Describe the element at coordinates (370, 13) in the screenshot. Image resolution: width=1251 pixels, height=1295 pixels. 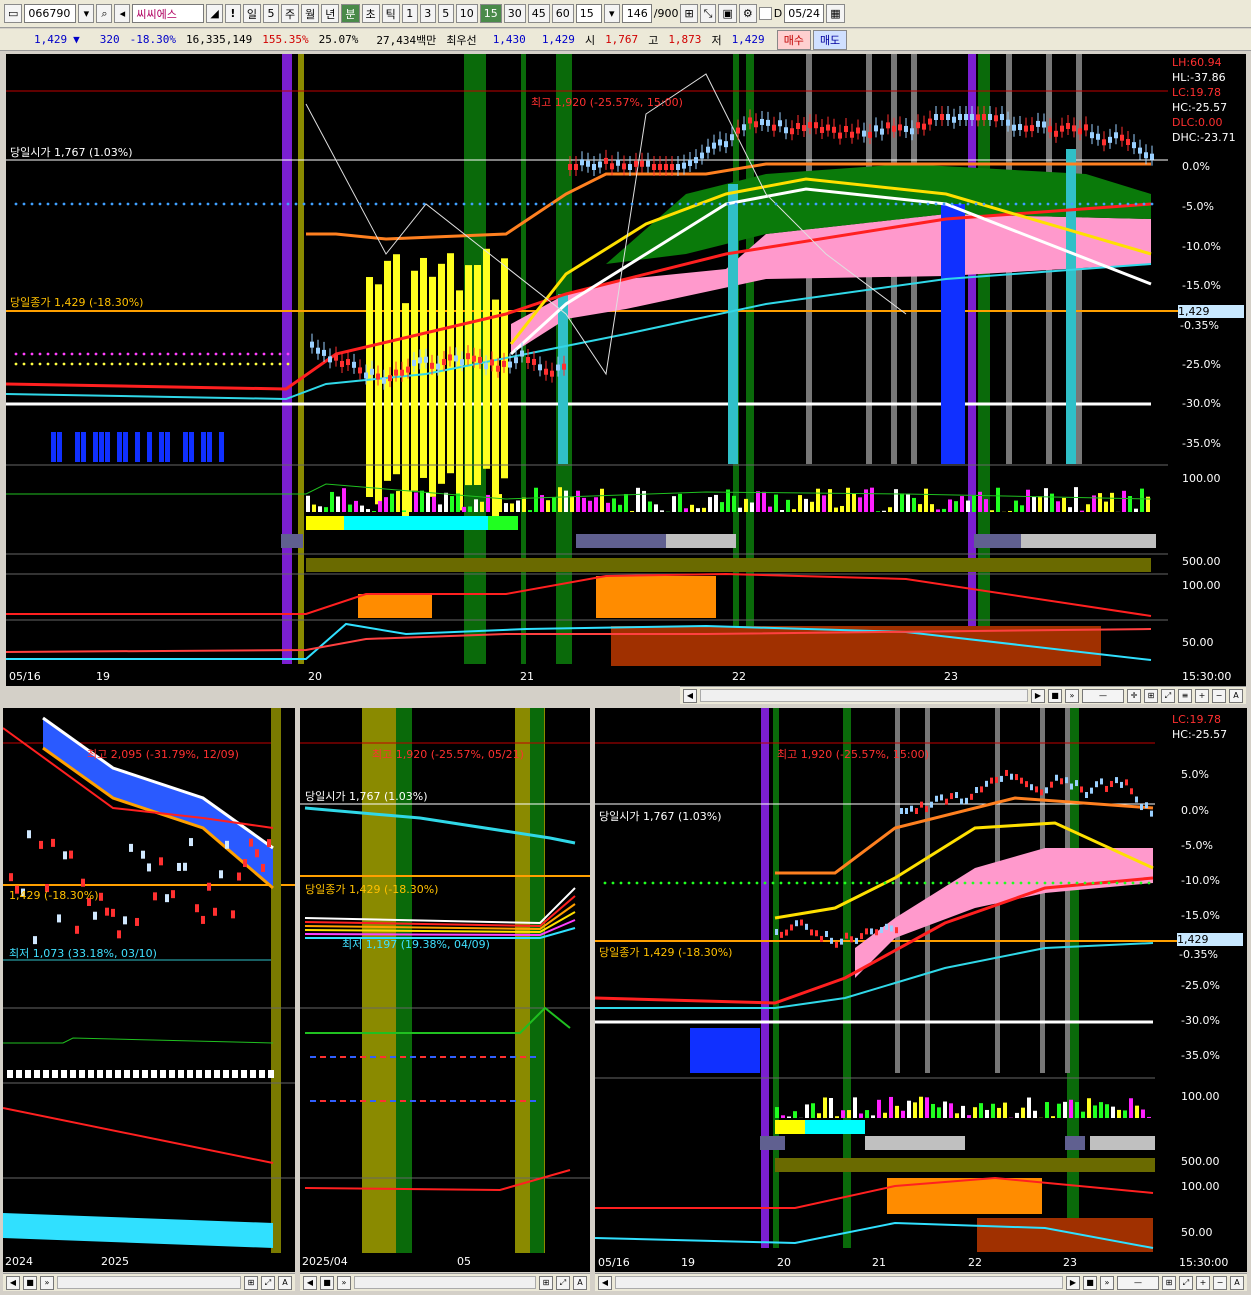
I see `period-second: 초` at that location.